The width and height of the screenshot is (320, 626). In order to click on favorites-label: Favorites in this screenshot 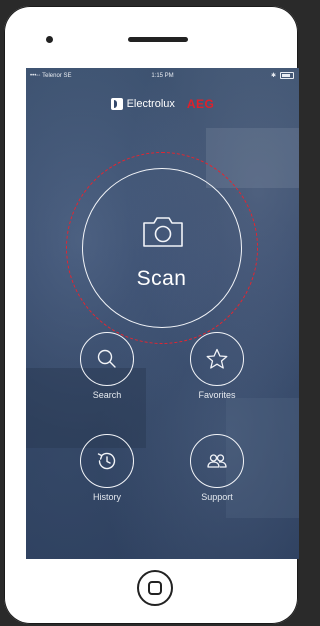, I will do `click(217, 395)`.